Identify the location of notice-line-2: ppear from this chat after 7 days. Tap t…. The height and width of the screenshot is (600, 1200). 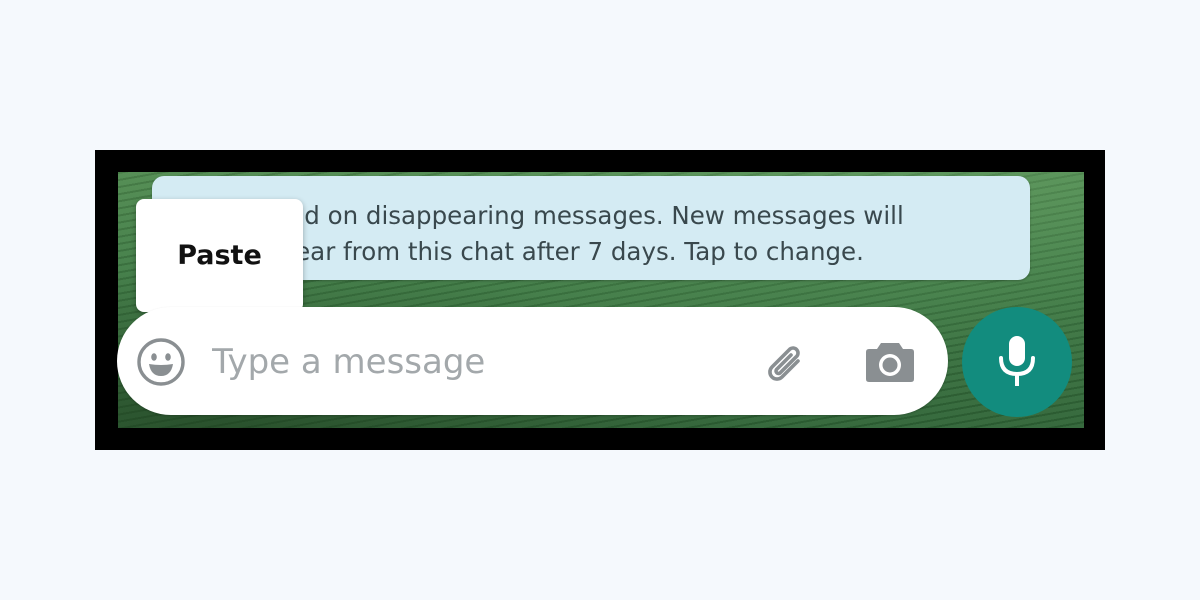
(564, 251).